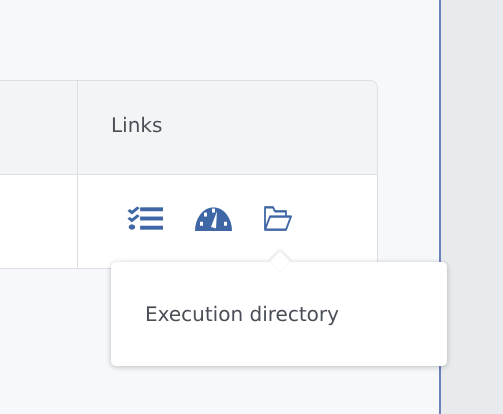 This screenshot has height=414, width=503. Describe the element at coordinates (213, 218) in the screenshot. I see `gauge-icon` at that location.